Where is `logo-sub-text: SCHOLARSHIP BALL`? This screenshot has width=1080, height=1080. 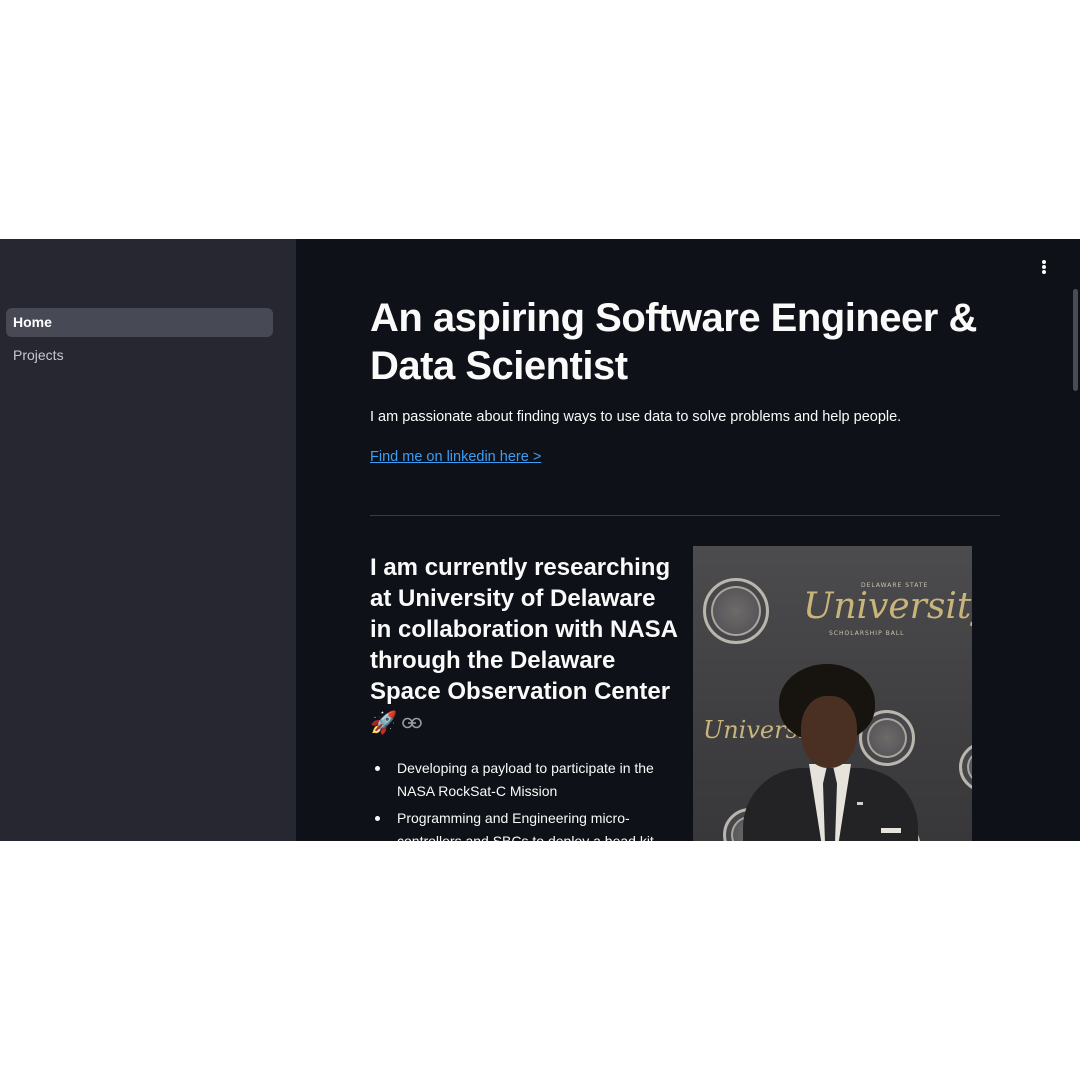
logo-sub-text: SCHOLARSHIP BALL is located at coordinates (867, 633).